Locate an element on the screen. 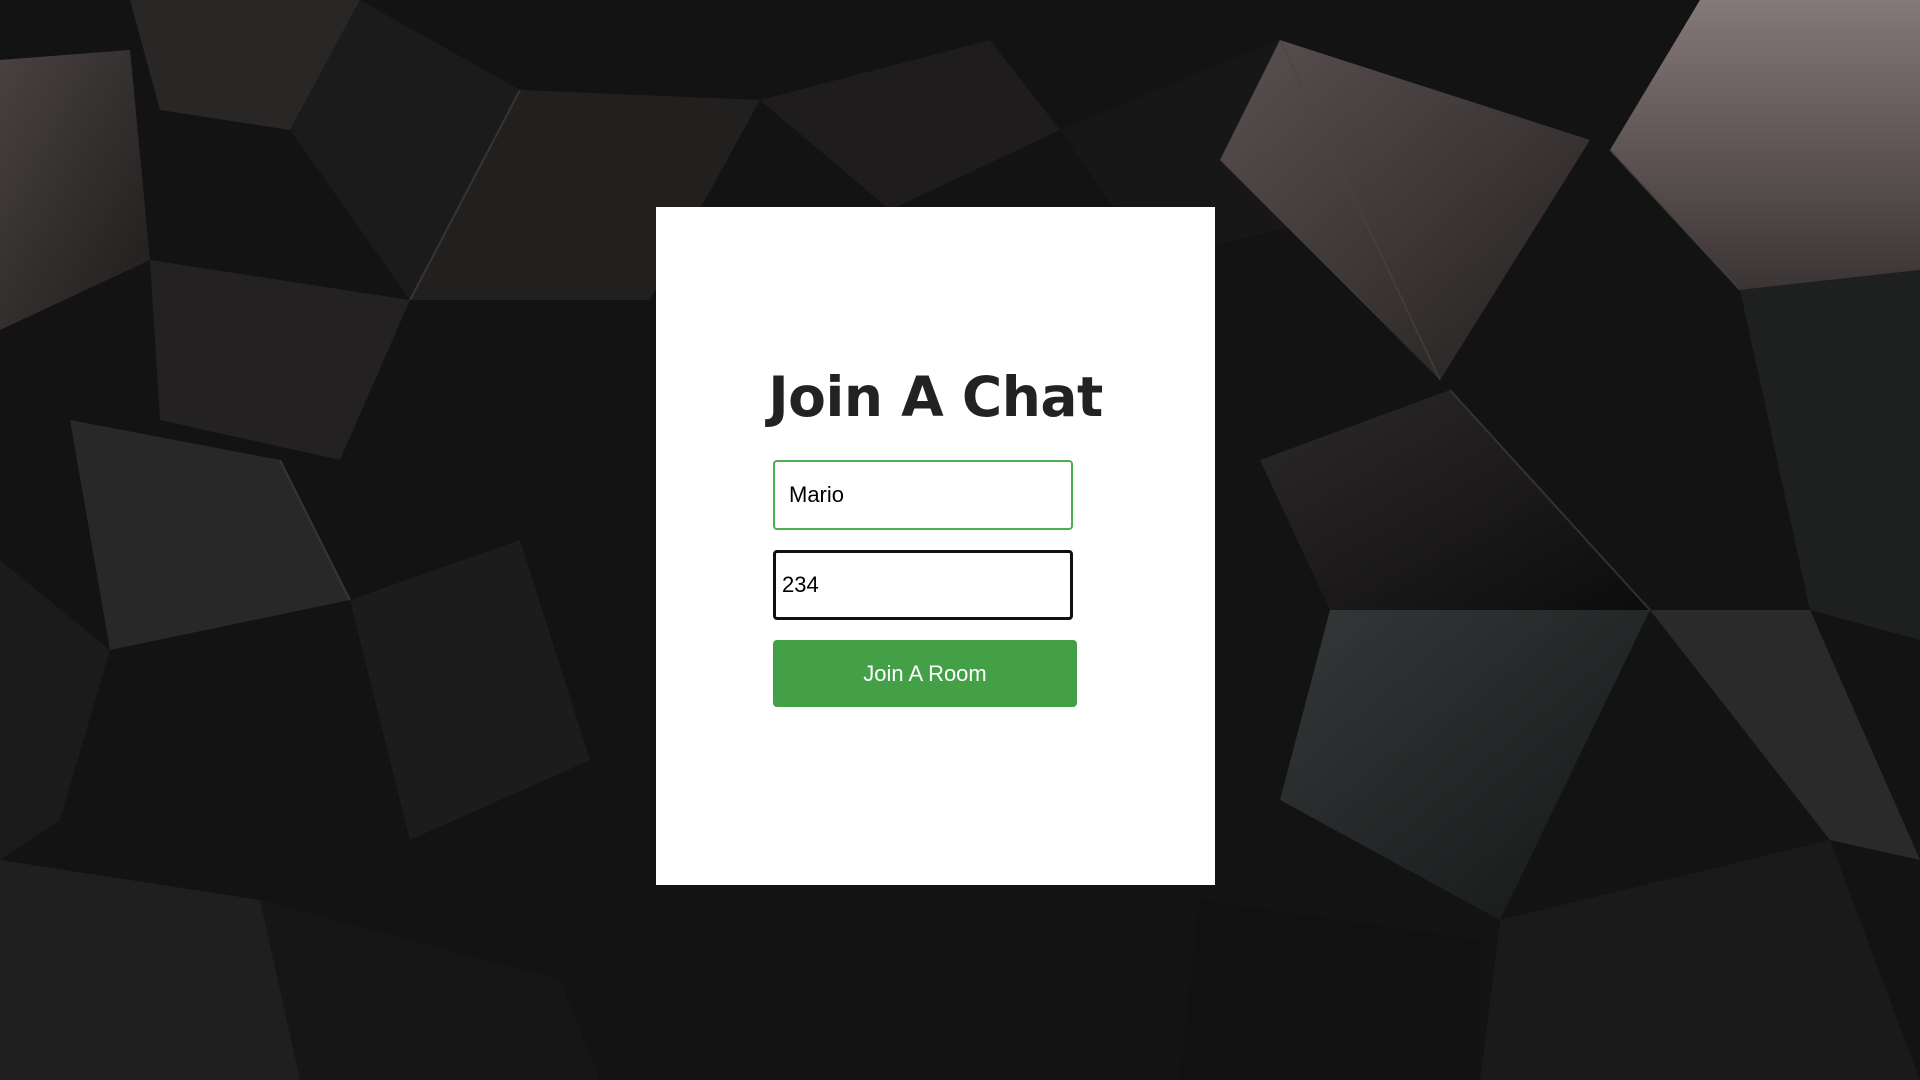 This screenshot has height=1080, width=1920. join-room-button: Join A Room is located at coordinates (925, 673).